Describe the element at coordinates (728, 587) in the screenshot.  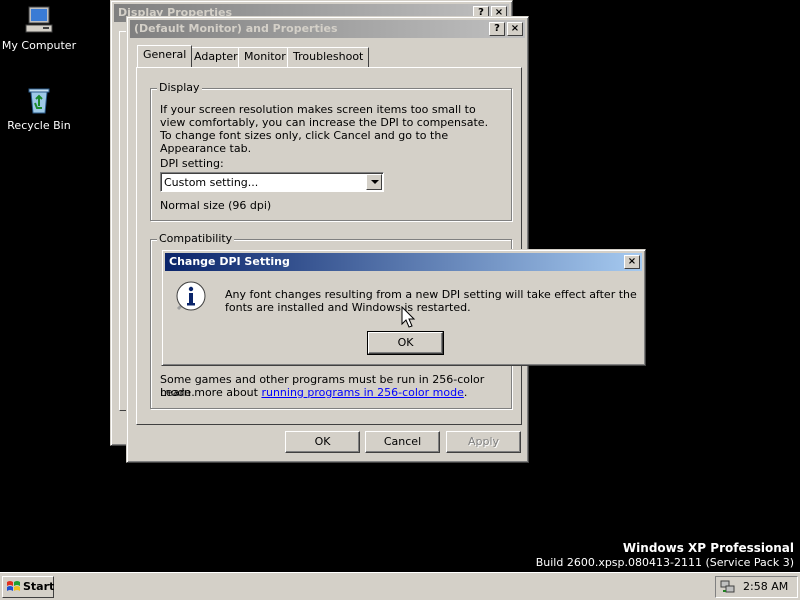
I see `network-icon` at that location.